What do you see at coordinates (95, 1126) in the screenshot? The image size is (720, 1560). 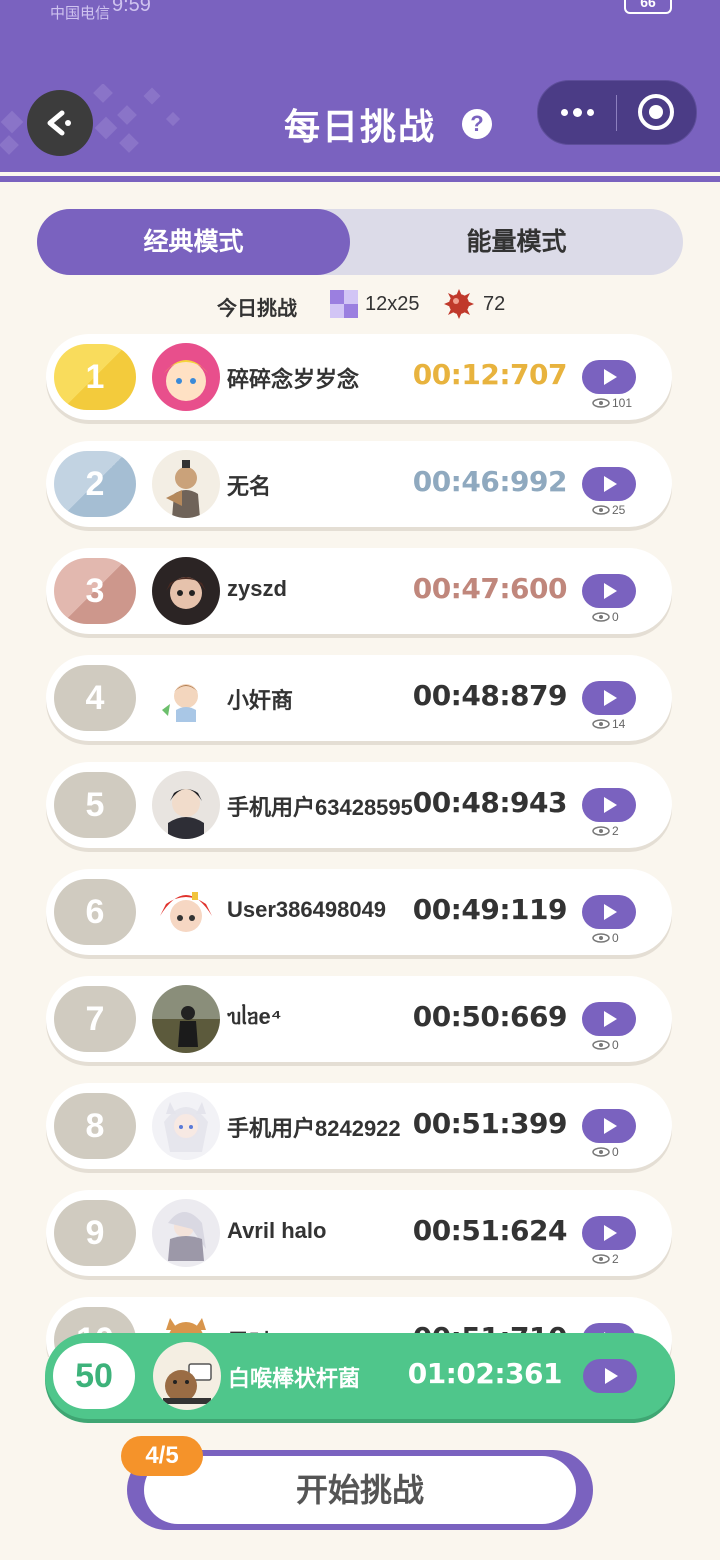 I see `rank-badge: 8` at bounding box center [95, 1126].